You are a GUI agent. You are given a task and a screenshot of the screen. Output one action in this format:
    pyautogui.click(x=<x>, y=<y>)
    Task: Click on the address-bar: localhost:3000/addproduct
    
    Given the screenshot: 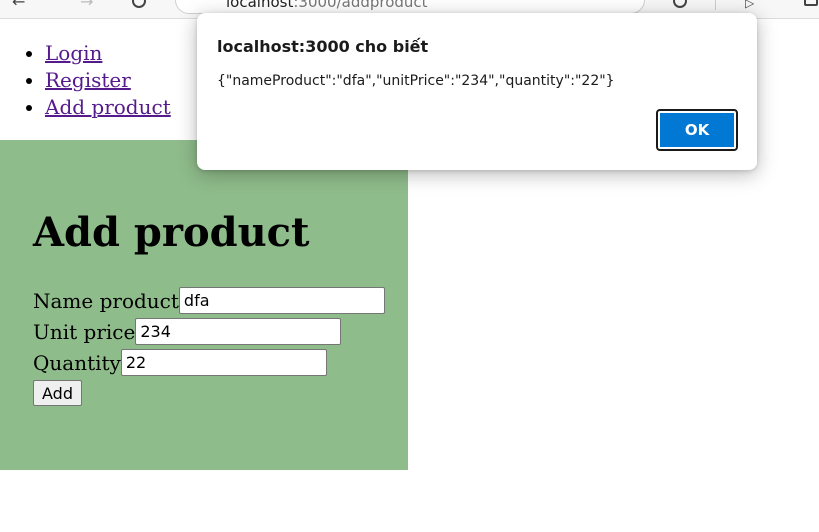 What is the action you would take?
    pyautogui.click(x=410, y=7)
    